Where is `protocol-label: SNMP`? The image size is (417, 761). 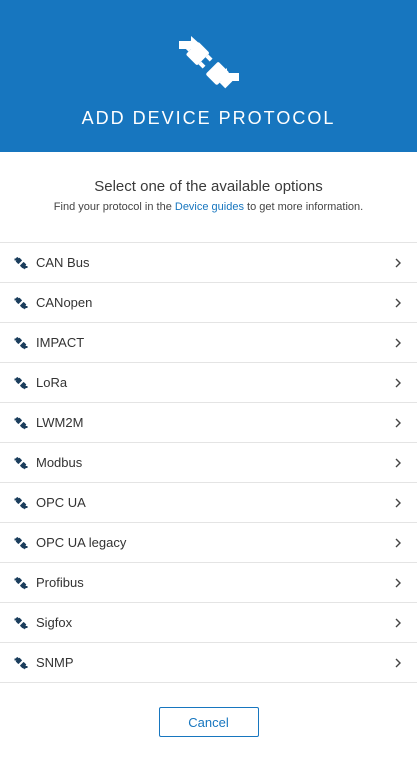
protocol-label: SNMP is located at coordinates (55, 662).